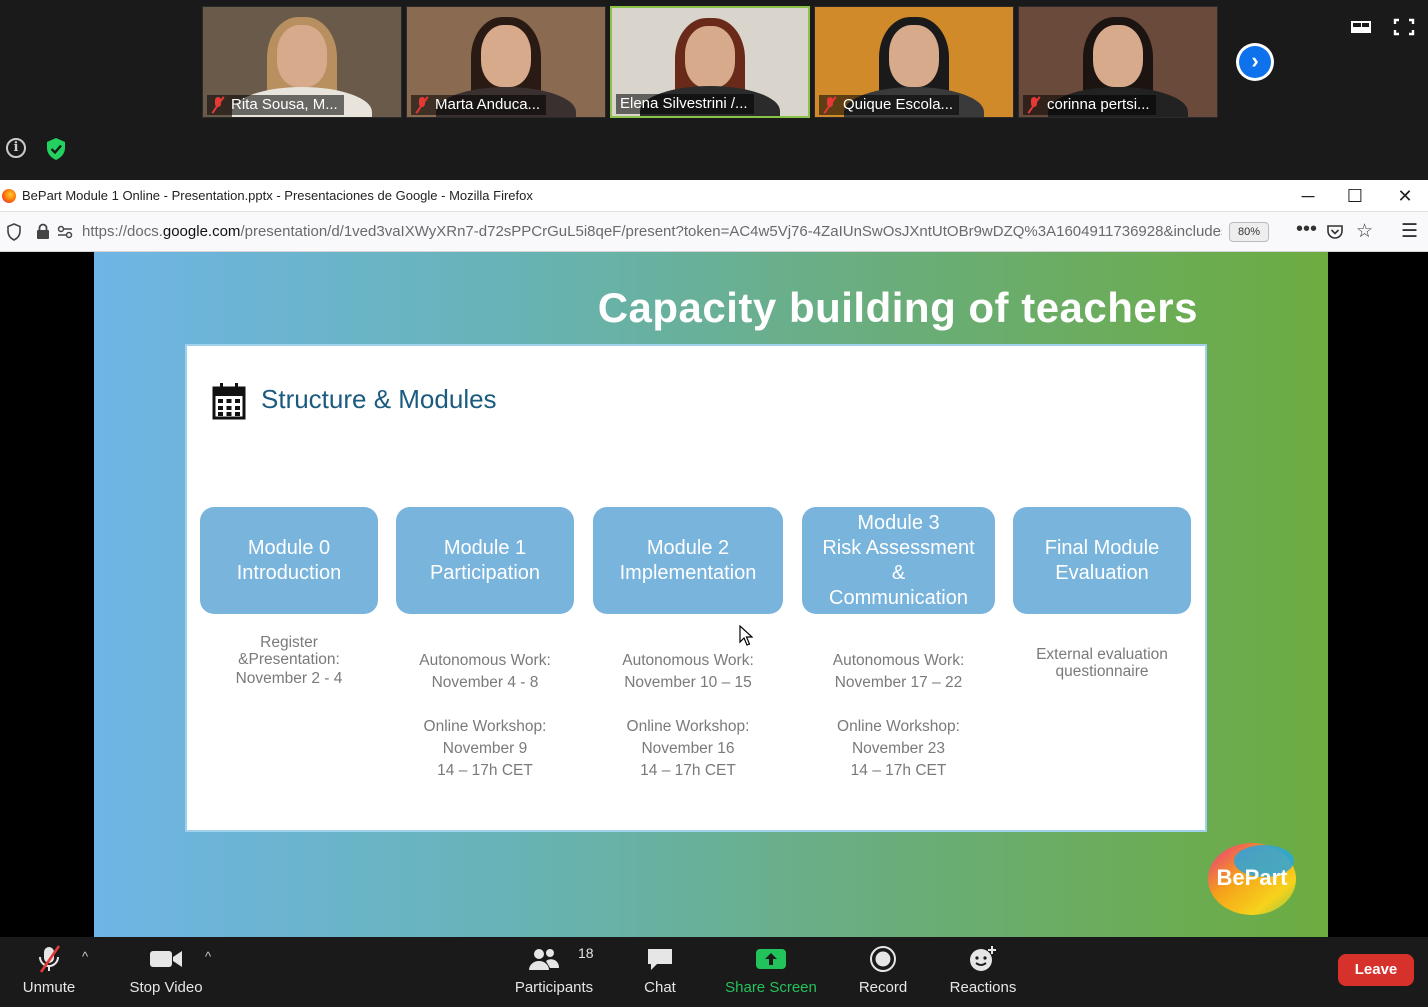  I want to click on leave-meeting-button: Leave, so click(1376, 970).